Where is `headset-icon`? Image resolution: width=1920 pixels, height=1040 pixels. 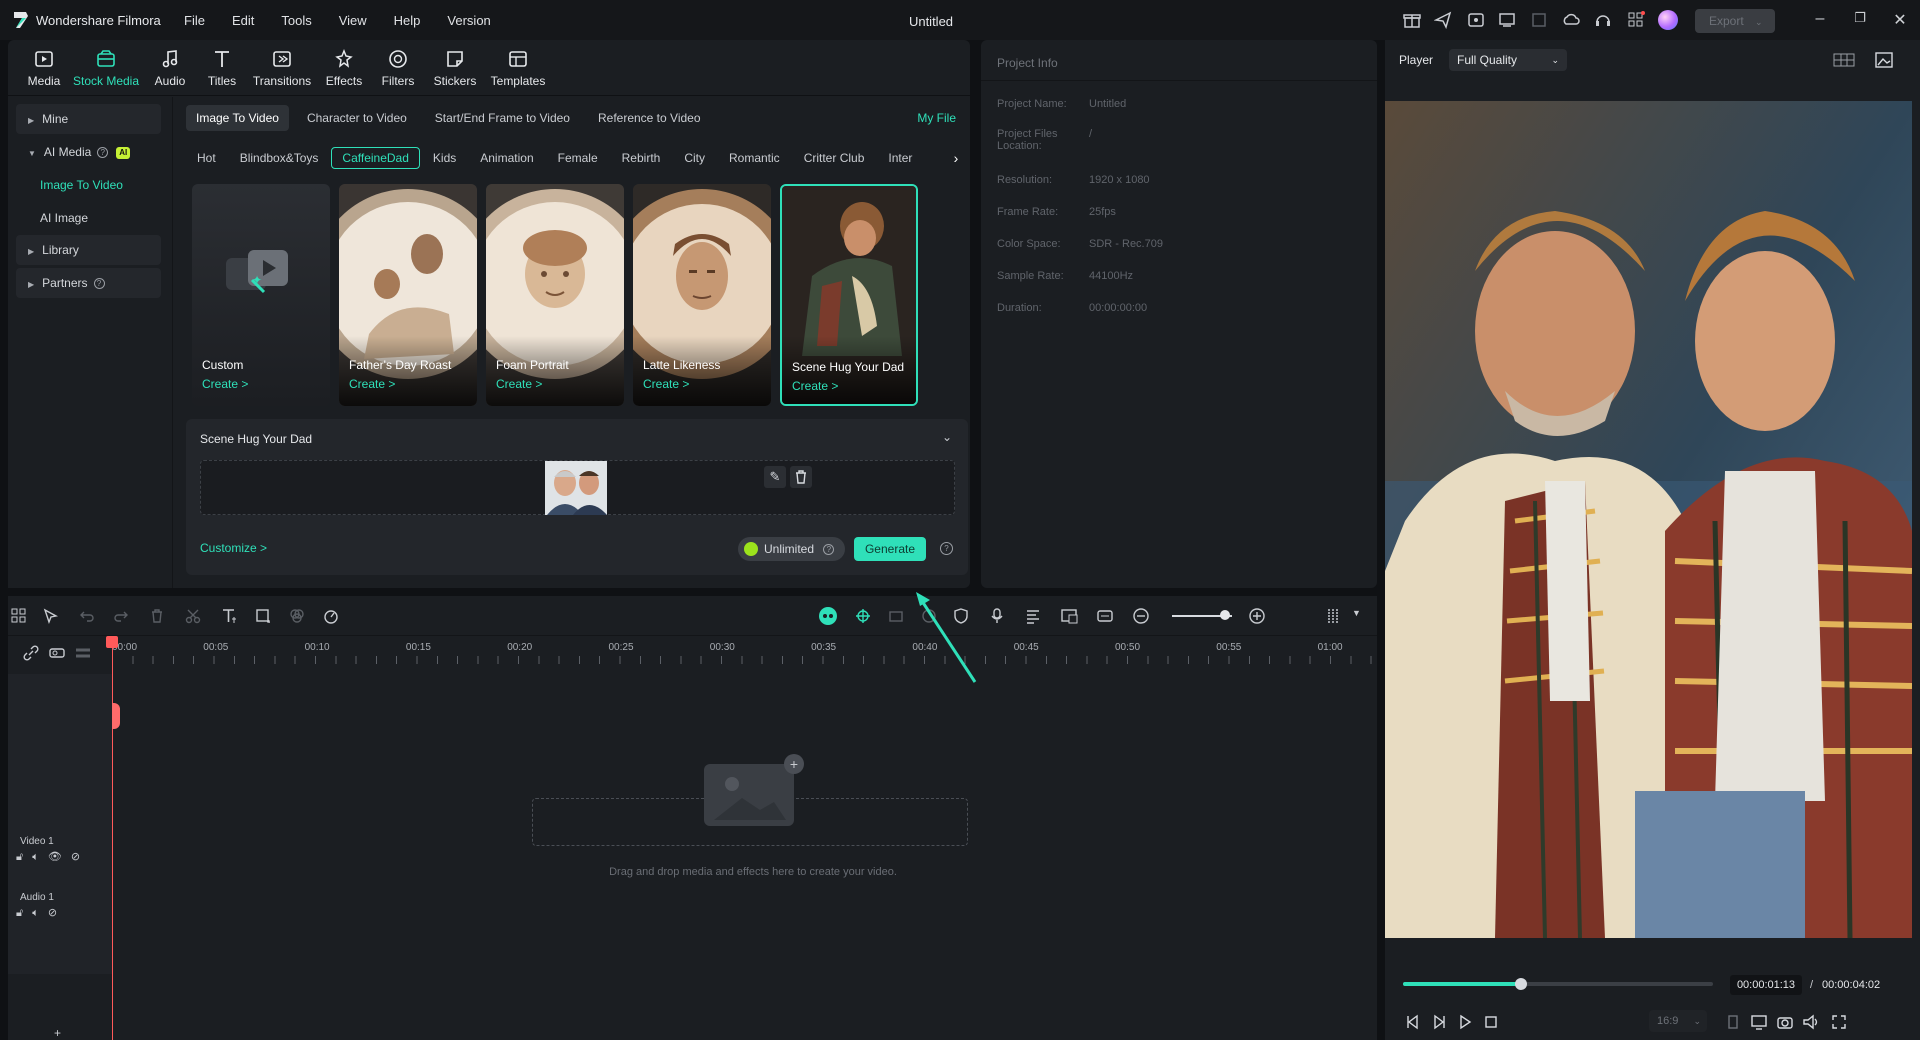
headset-icon is located at coordinates (1603, 20).